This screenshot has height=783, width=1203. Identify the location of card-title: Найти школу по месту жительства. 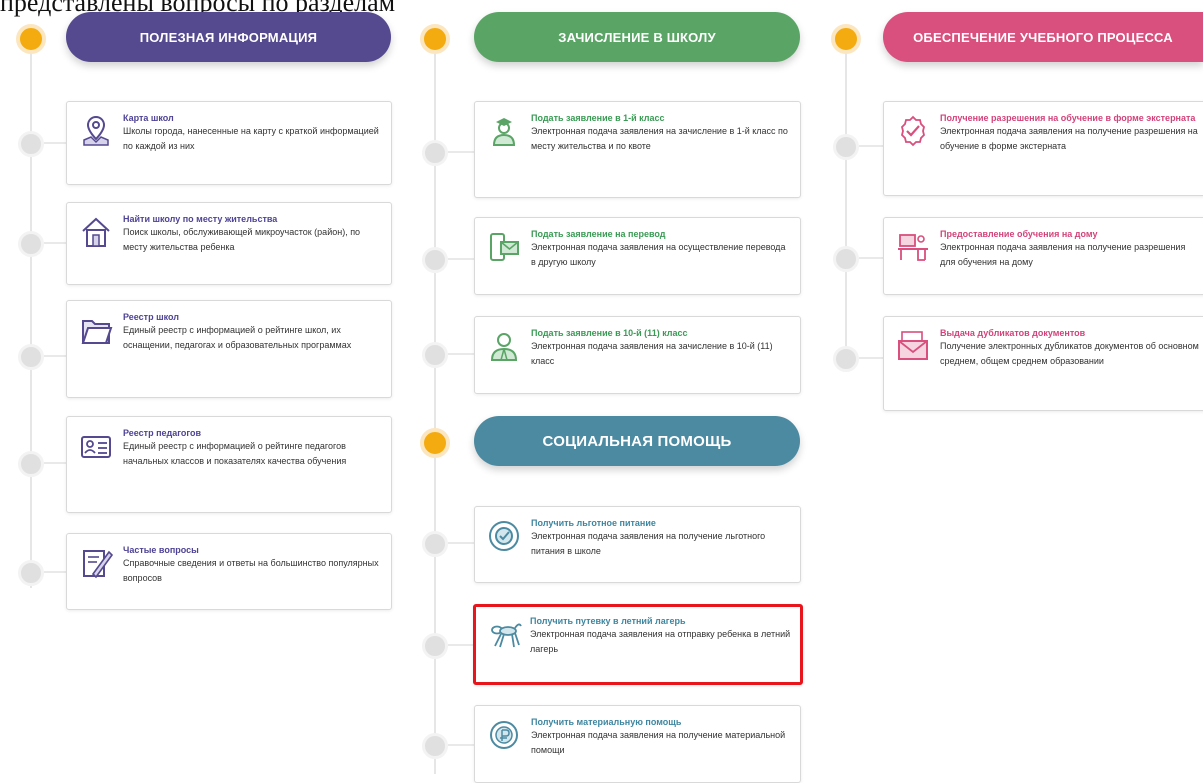
(200, 219).